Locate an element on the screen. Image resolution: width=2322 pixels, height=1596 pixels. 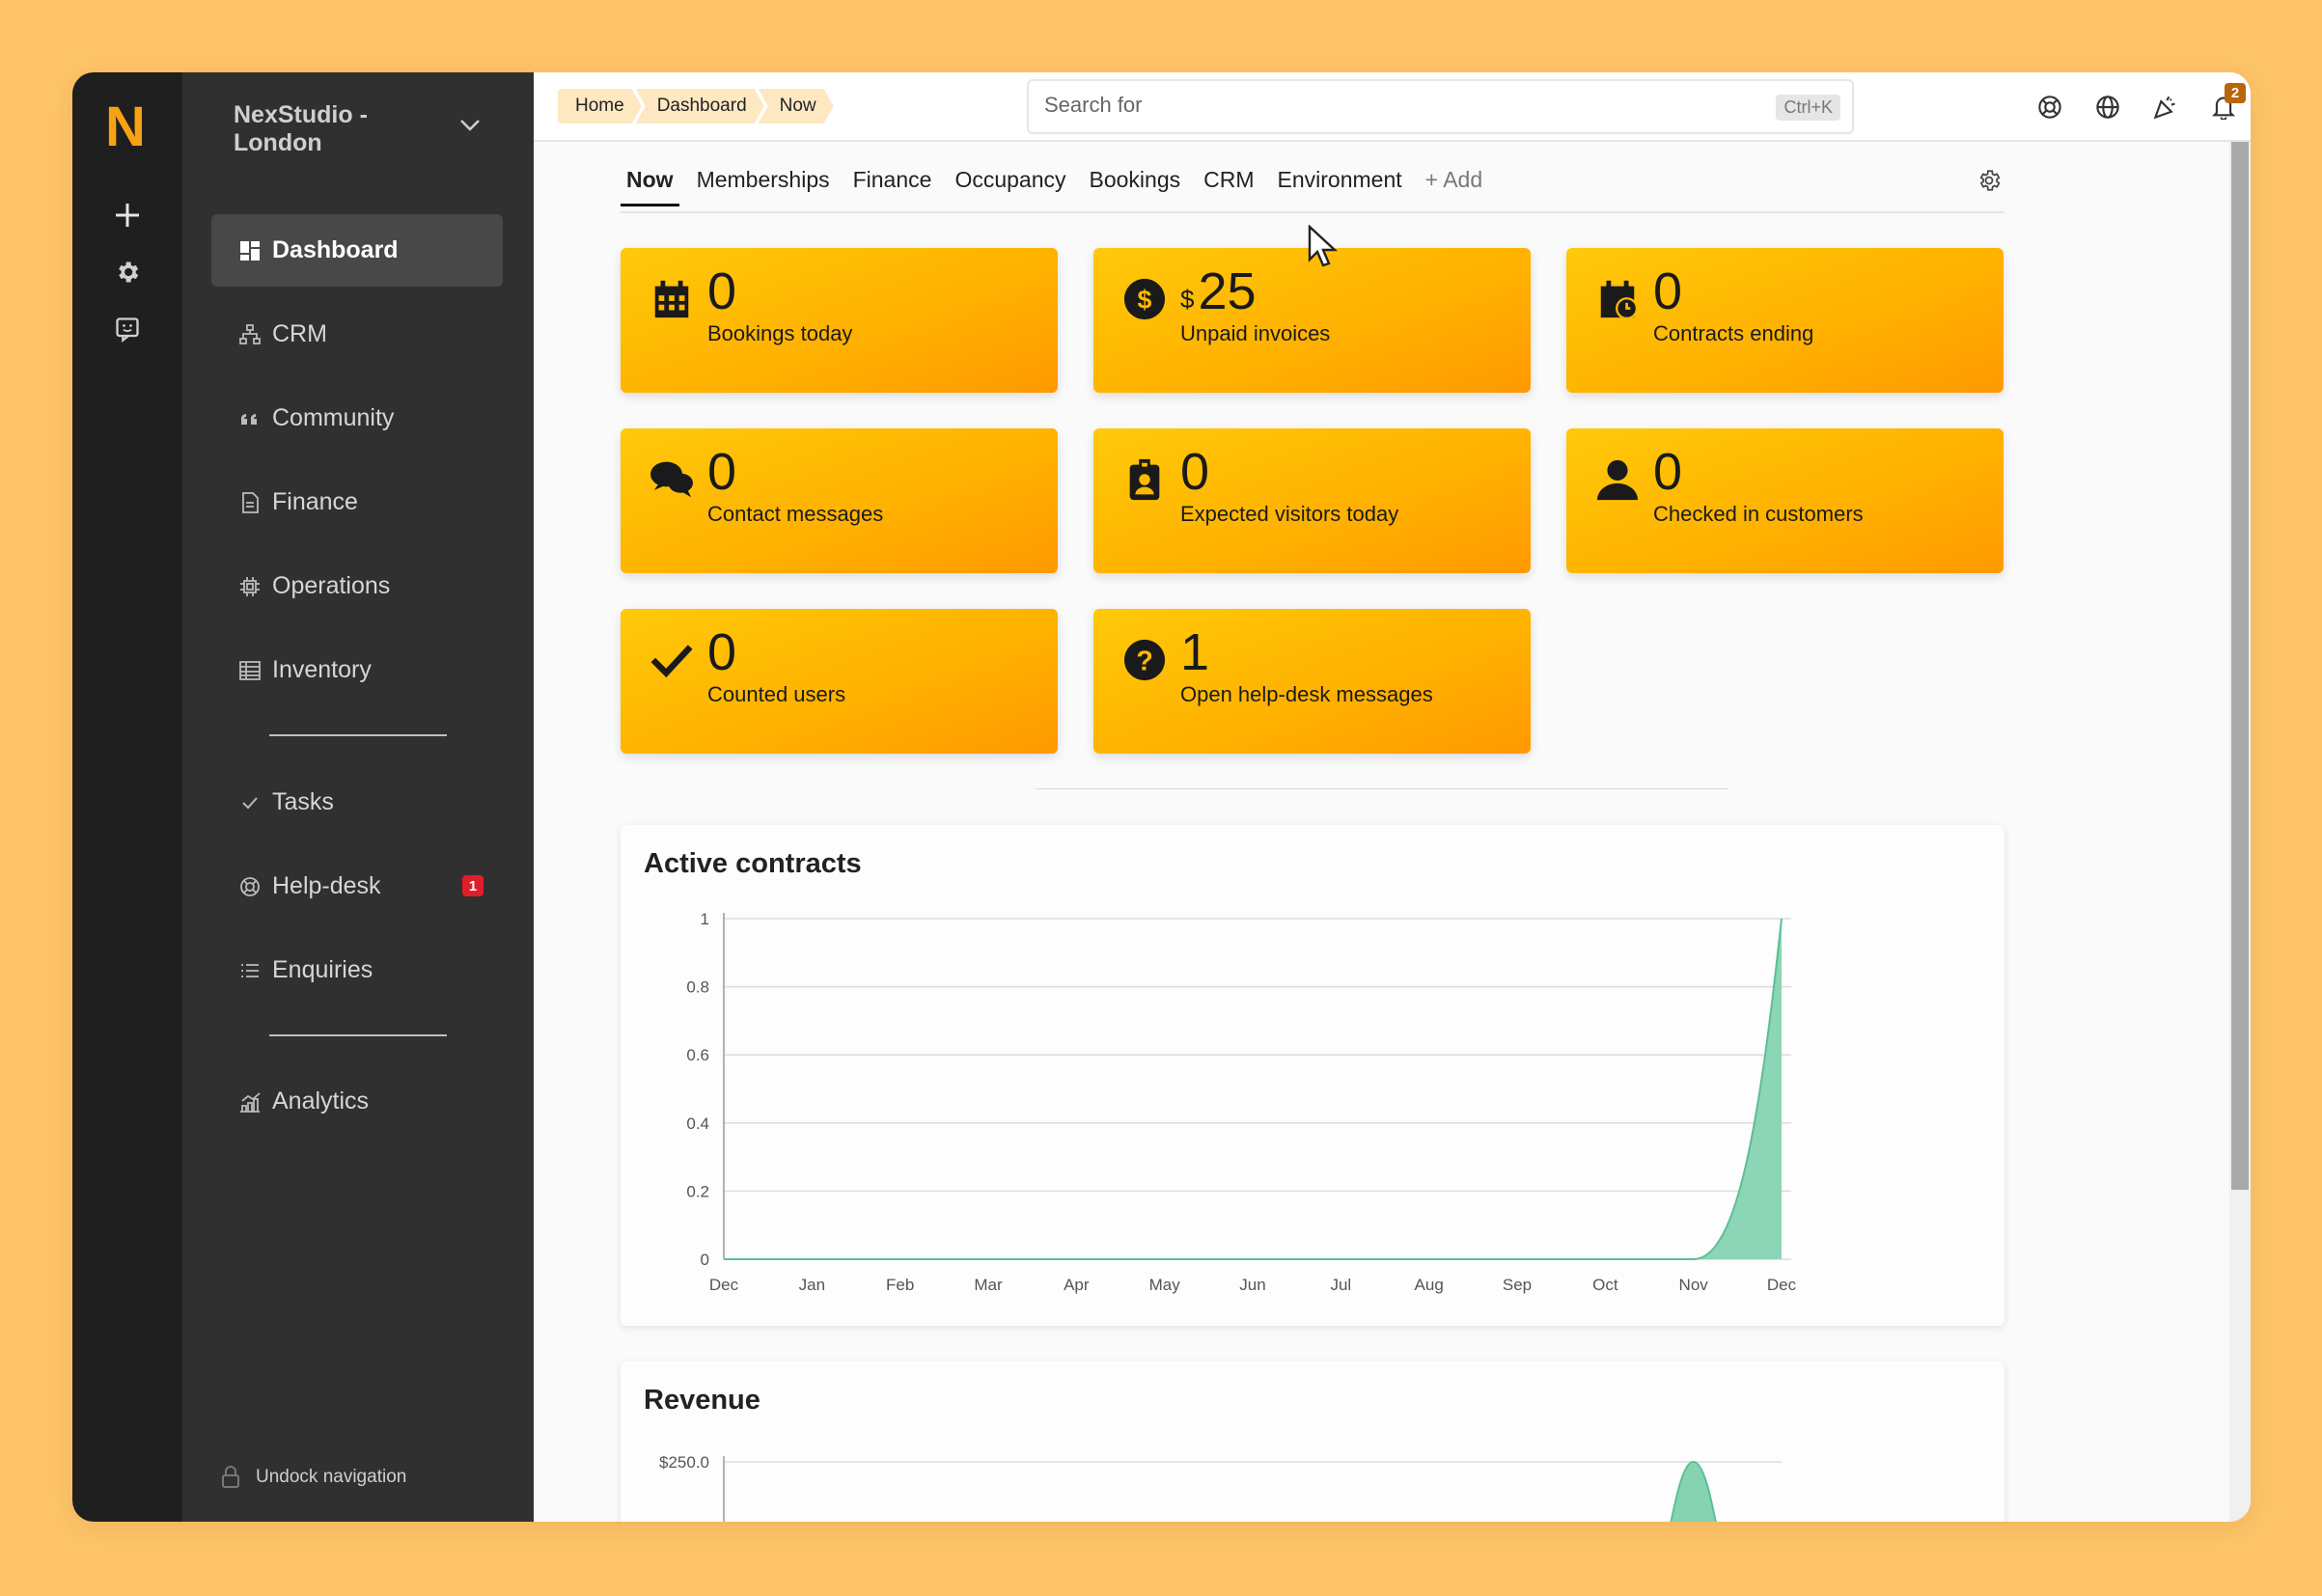
question-icon: ? is located at coordinates (1144, 660).